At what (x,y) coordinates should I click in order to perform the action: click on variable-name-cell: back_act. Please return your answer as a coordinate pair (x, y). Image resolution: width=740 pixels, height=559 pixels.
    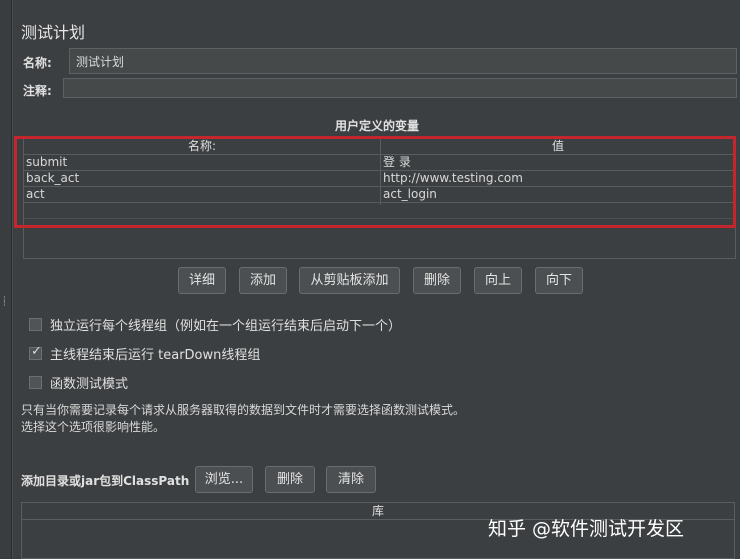
    Looking at the image, I should click on (202, 179).